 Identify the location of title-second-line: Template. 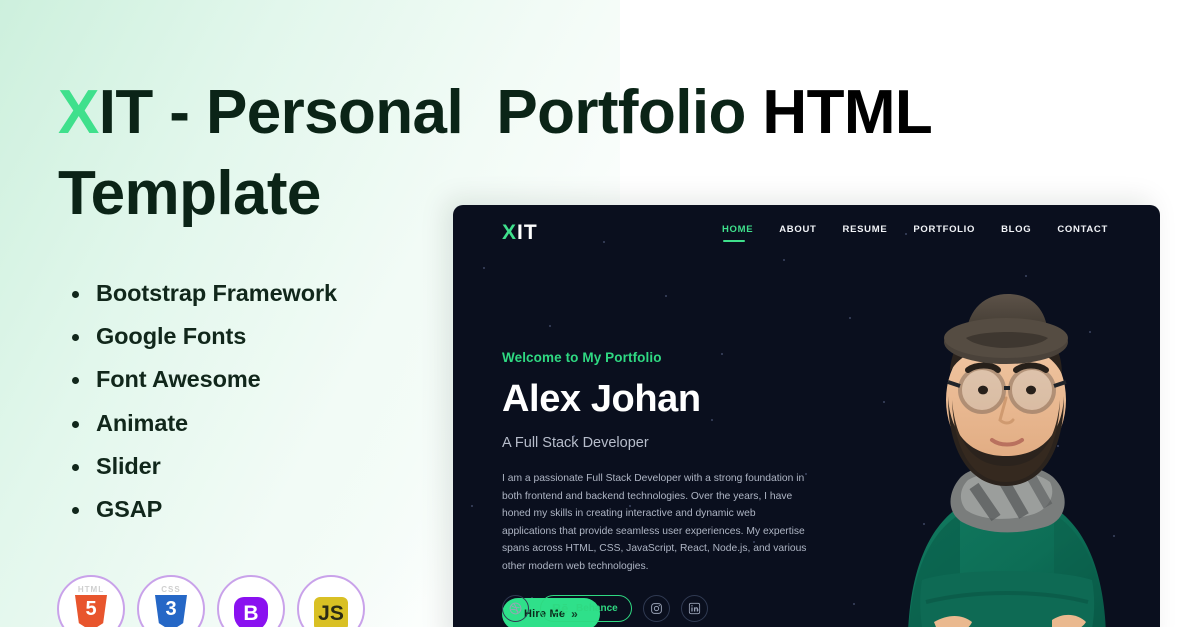
(189, 193).